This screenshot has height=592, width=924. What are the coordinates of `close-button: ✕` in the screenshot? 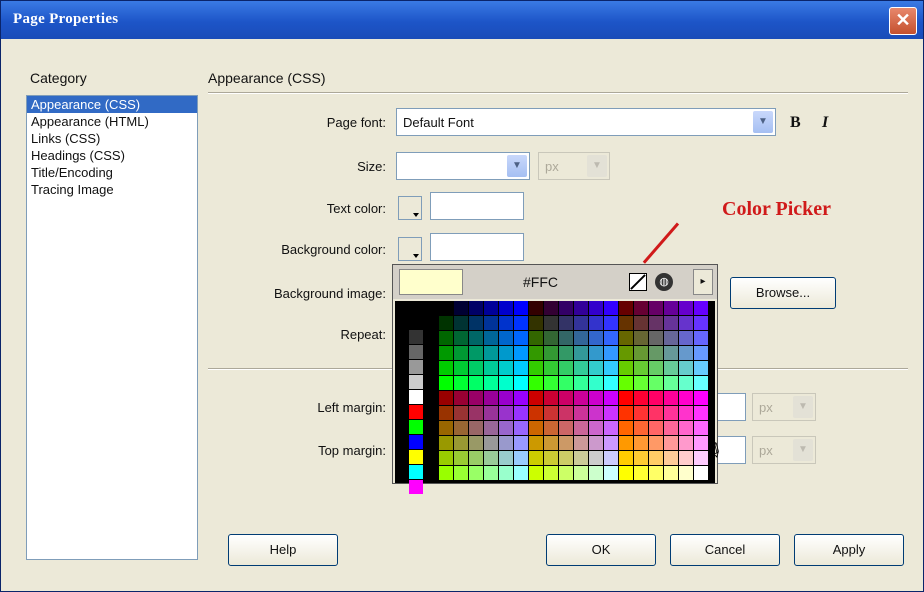 It's located at (903, 21).